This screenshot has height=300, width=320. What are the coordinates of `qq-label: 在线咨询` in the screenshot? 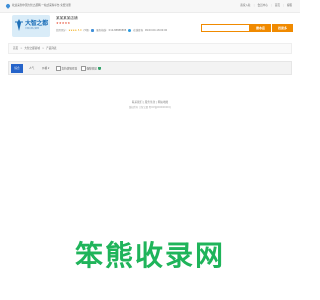 It's located at (138, 30).